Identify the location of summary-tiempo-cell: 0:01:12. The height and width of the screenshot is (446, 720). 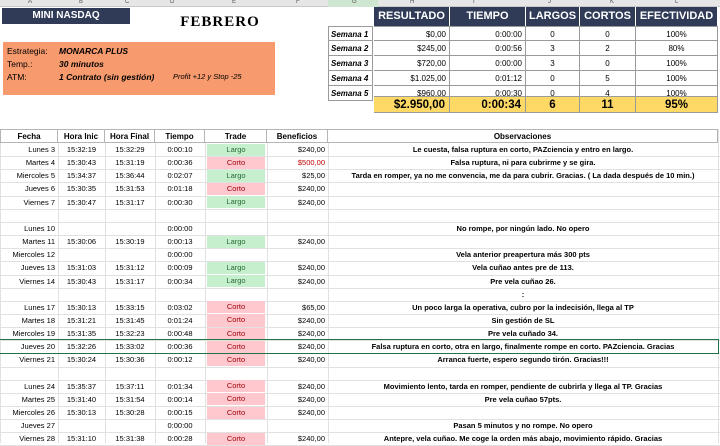
(488, 78).